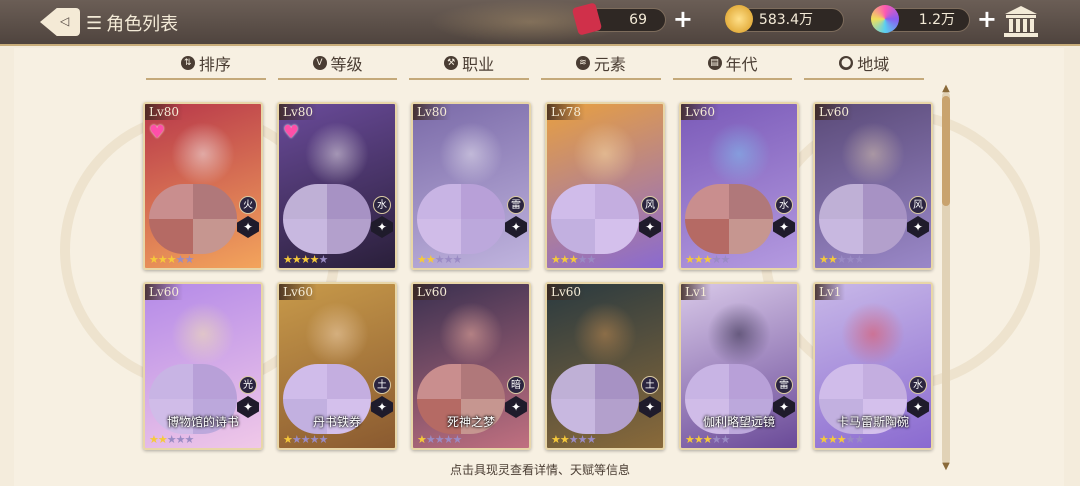  I want to click on favorite-heart-icon: ♥, so click(291, 132).